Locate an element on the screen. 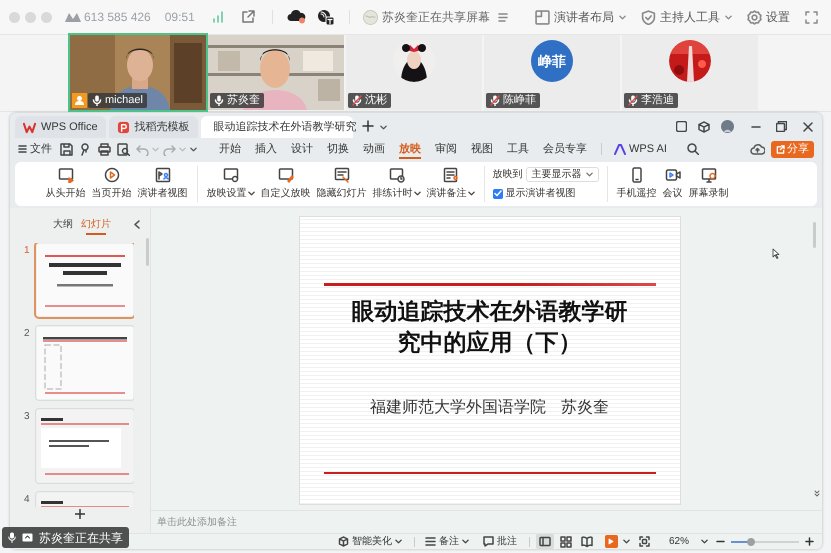 The width and height of the screenshot is (831, 553). cloud-icon is located at coordinates (296, 17).